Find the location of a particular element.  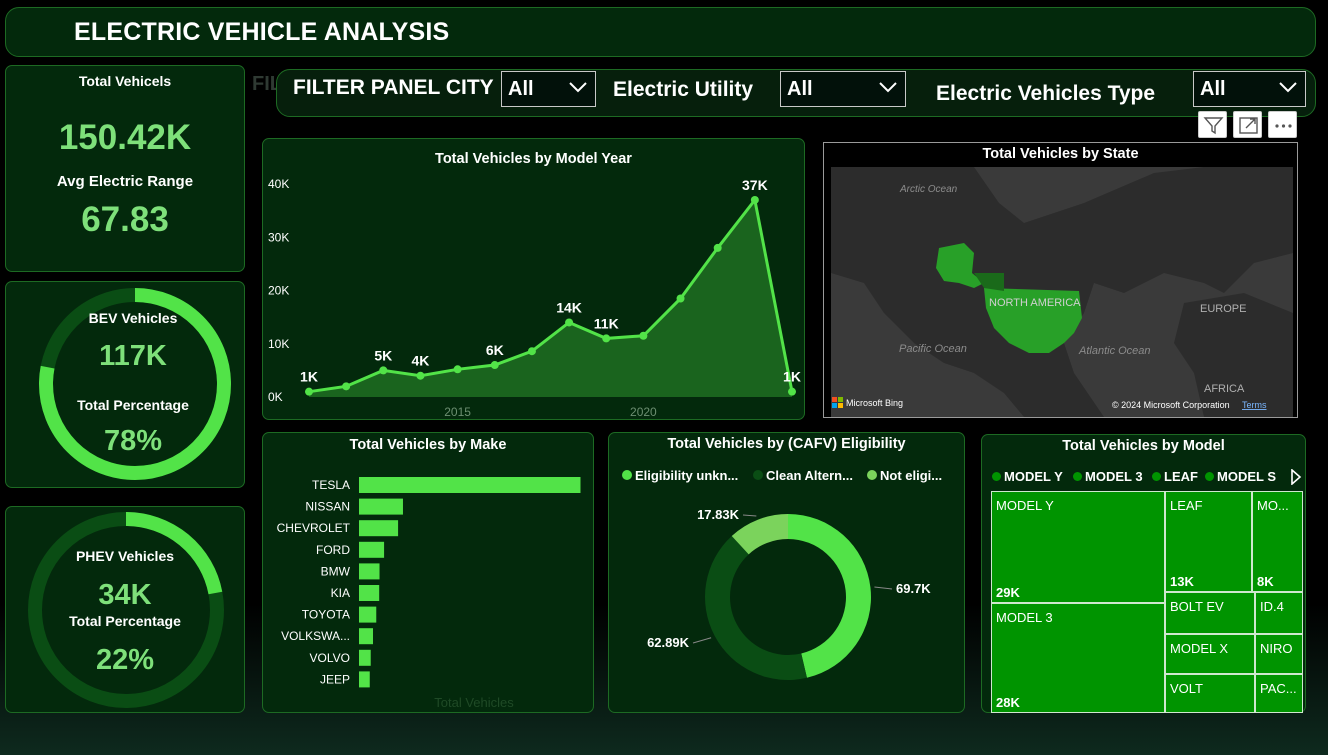

bar-category-label: TOYOTA is located at coordinates (326, 615).